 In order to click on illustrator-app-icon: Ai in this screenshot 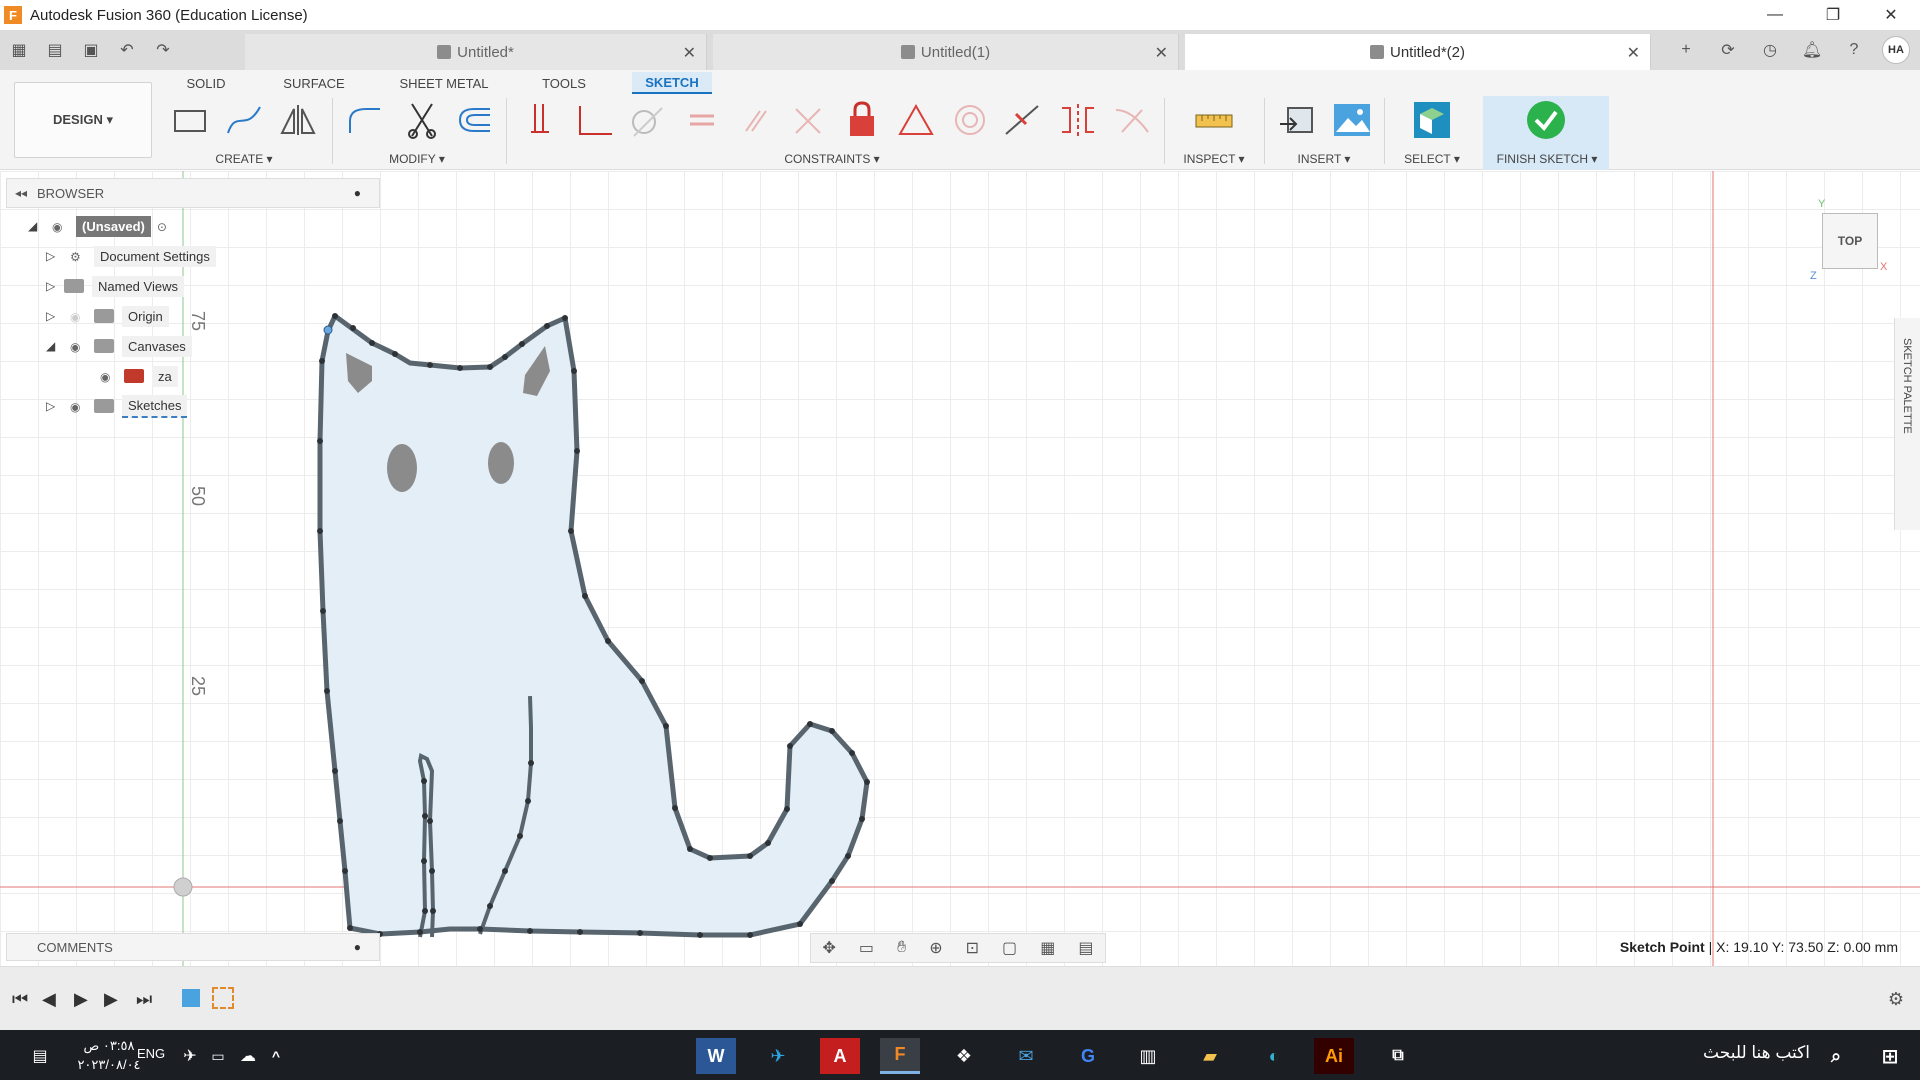, I will do `click(1334, 1056)`.